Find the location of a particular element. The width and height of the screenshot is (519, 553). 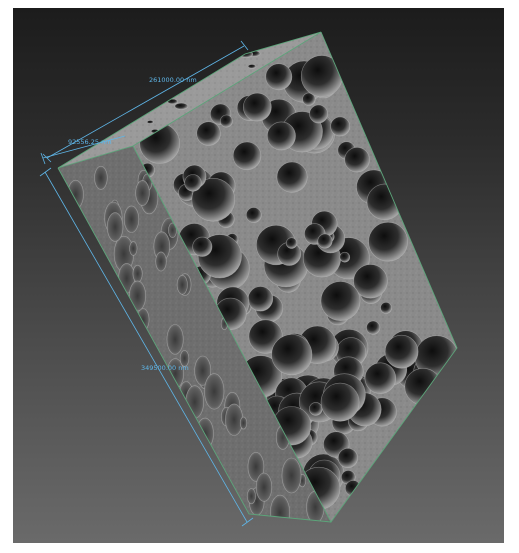

height-dimension-label: 349500.00 nm is located at coordinates (165, 368).